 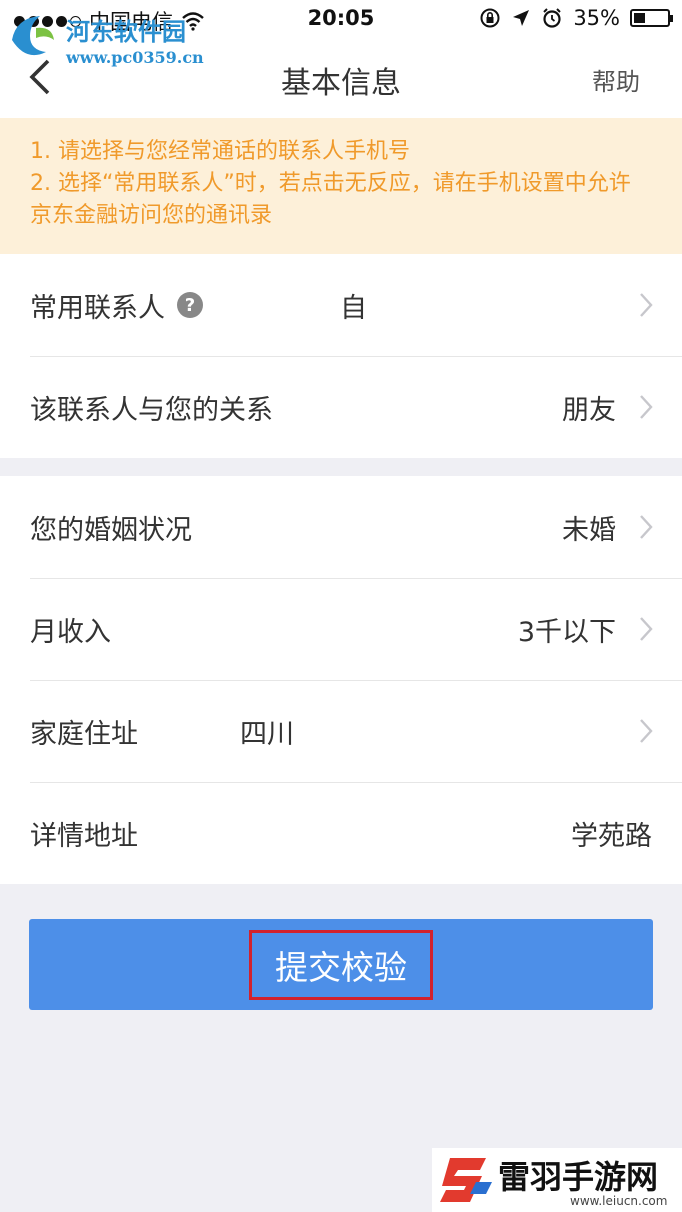 What do you see at coordinates (97, 308) in the screenshot?
I see `contact-label: 常用联系人` at bounding box center [97, 308].